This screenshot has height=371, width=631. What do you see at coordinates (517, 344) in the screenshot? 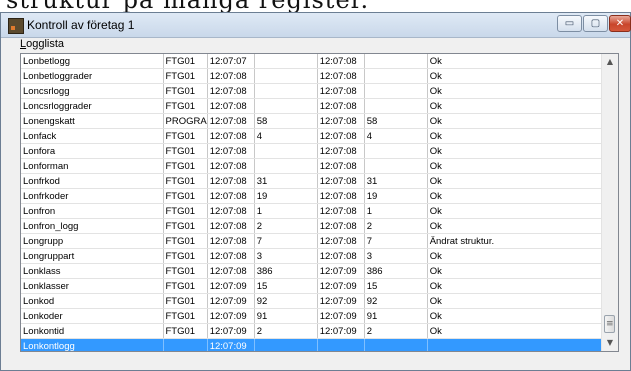
I see `cell-status` at bounding box center [517, 344].